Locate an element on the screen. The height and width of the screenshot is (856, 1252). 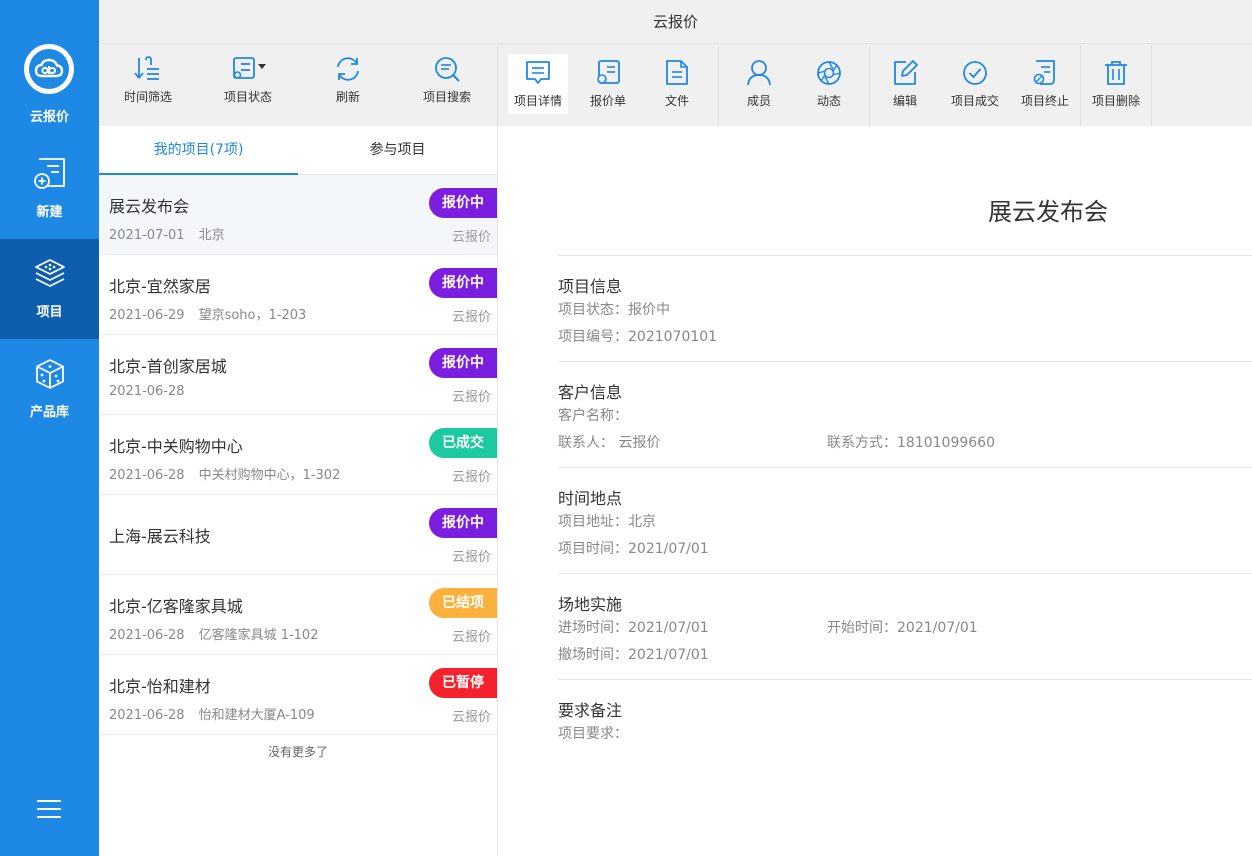
left-nav: 云报价 新建 项目 产品库 is located at coordinates (49, 428).